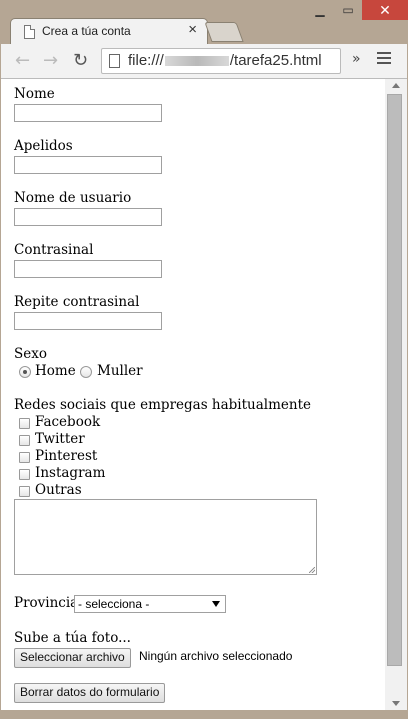 The height and width of the screenshot is (719, 408). Describe the element at coordinates (86, 372) in the screenshot. I see `radio-muller` at that location.